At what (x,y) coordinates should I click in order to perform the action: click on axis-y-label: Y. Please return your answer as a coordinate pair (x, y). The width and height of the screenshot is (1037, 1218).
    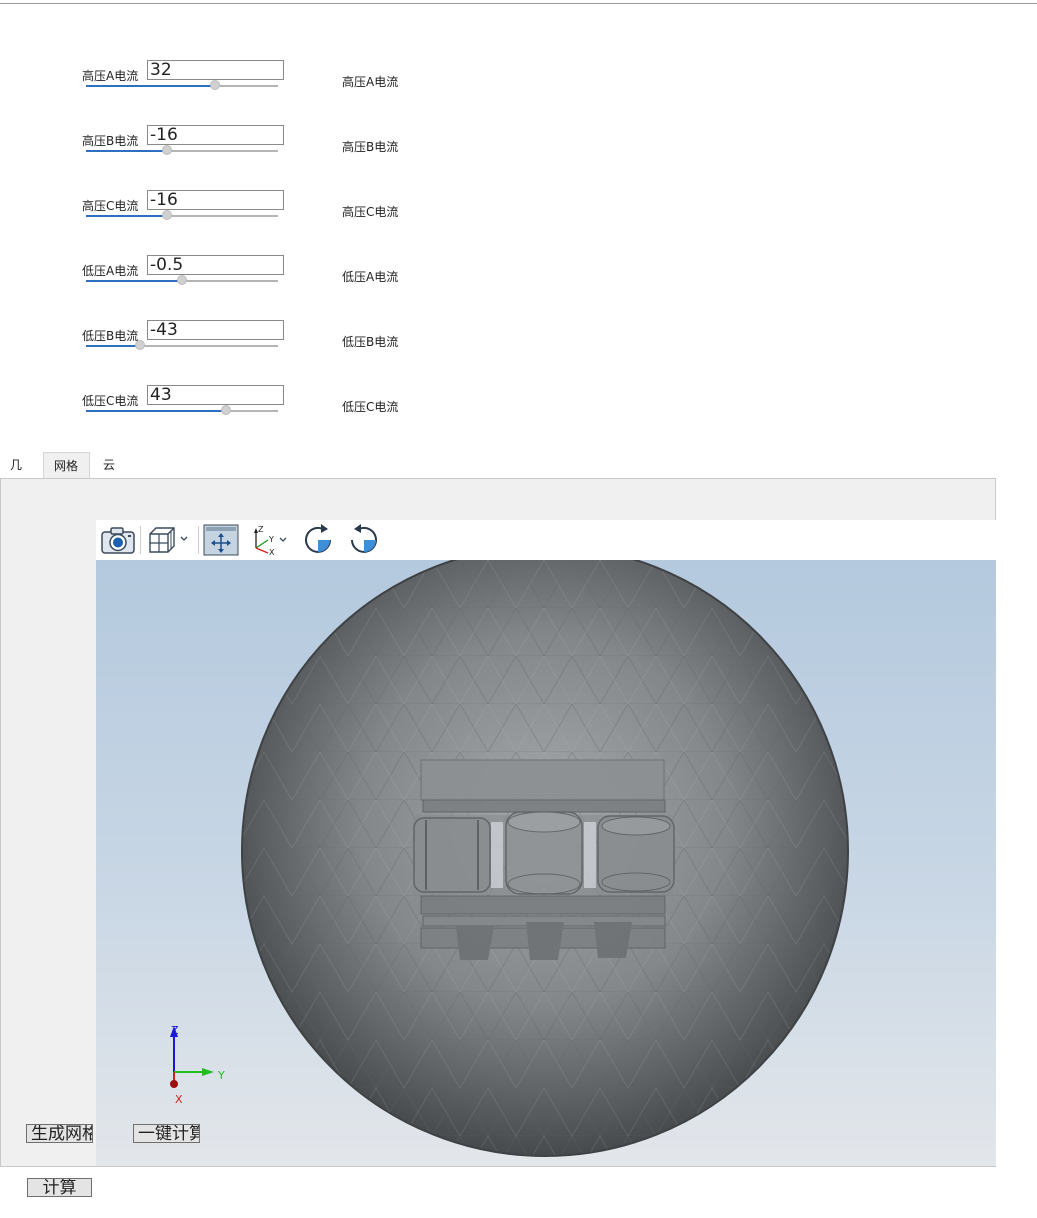
    Looking at the image, I should click on (221, 1075).